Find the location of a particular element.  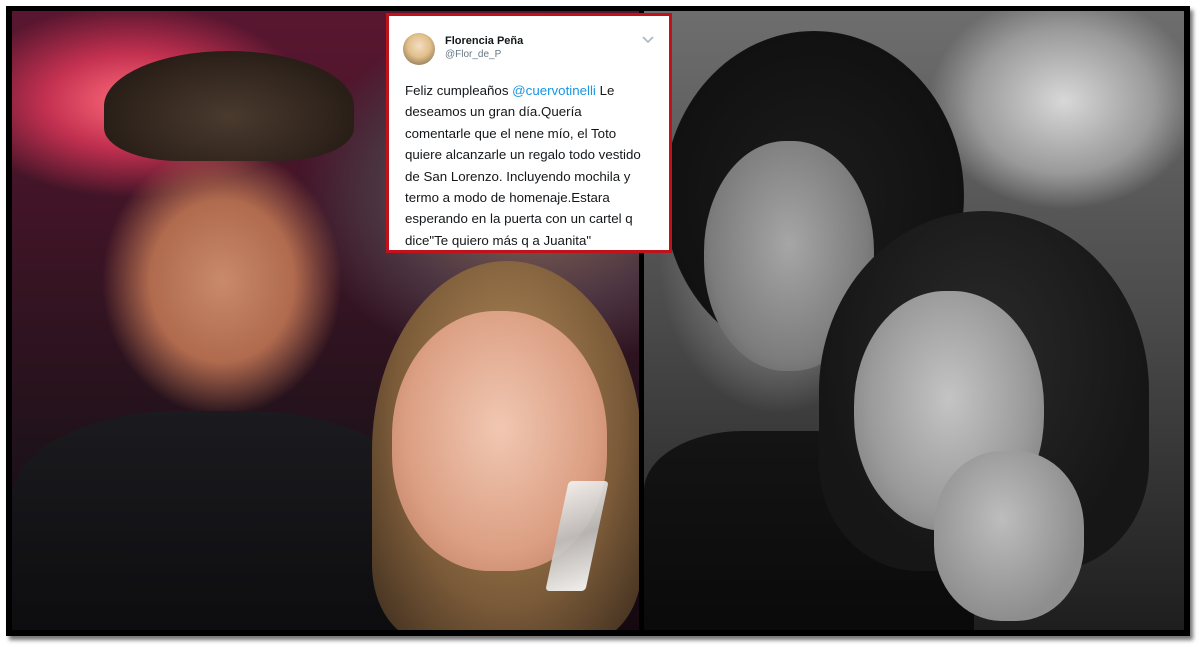

tweet-line: esperando en la puerta con un cartel q is located at coordinates (519, 219).